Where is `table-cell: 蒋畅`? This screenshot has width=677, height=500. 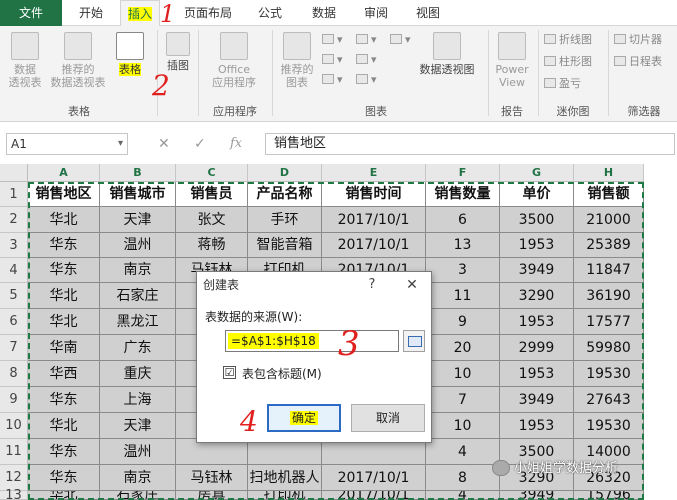
table-cell: 蒋畅 is located at coordinates (212, 245).